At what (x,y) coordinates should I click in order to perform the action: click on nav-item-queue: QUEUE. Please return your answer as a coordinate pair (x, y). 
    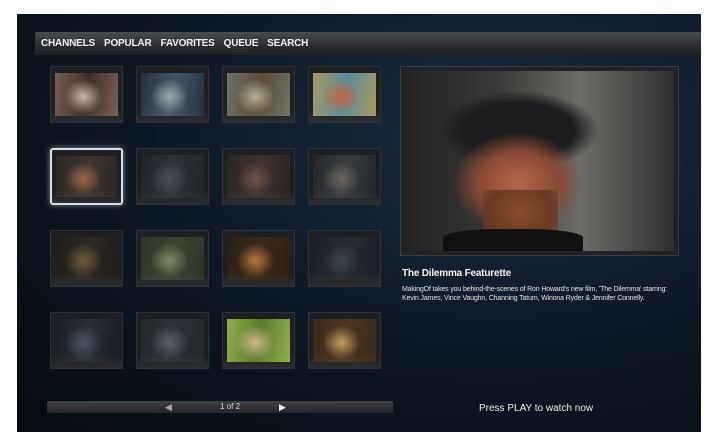
    Looking at the image, I should click on (241, 43).